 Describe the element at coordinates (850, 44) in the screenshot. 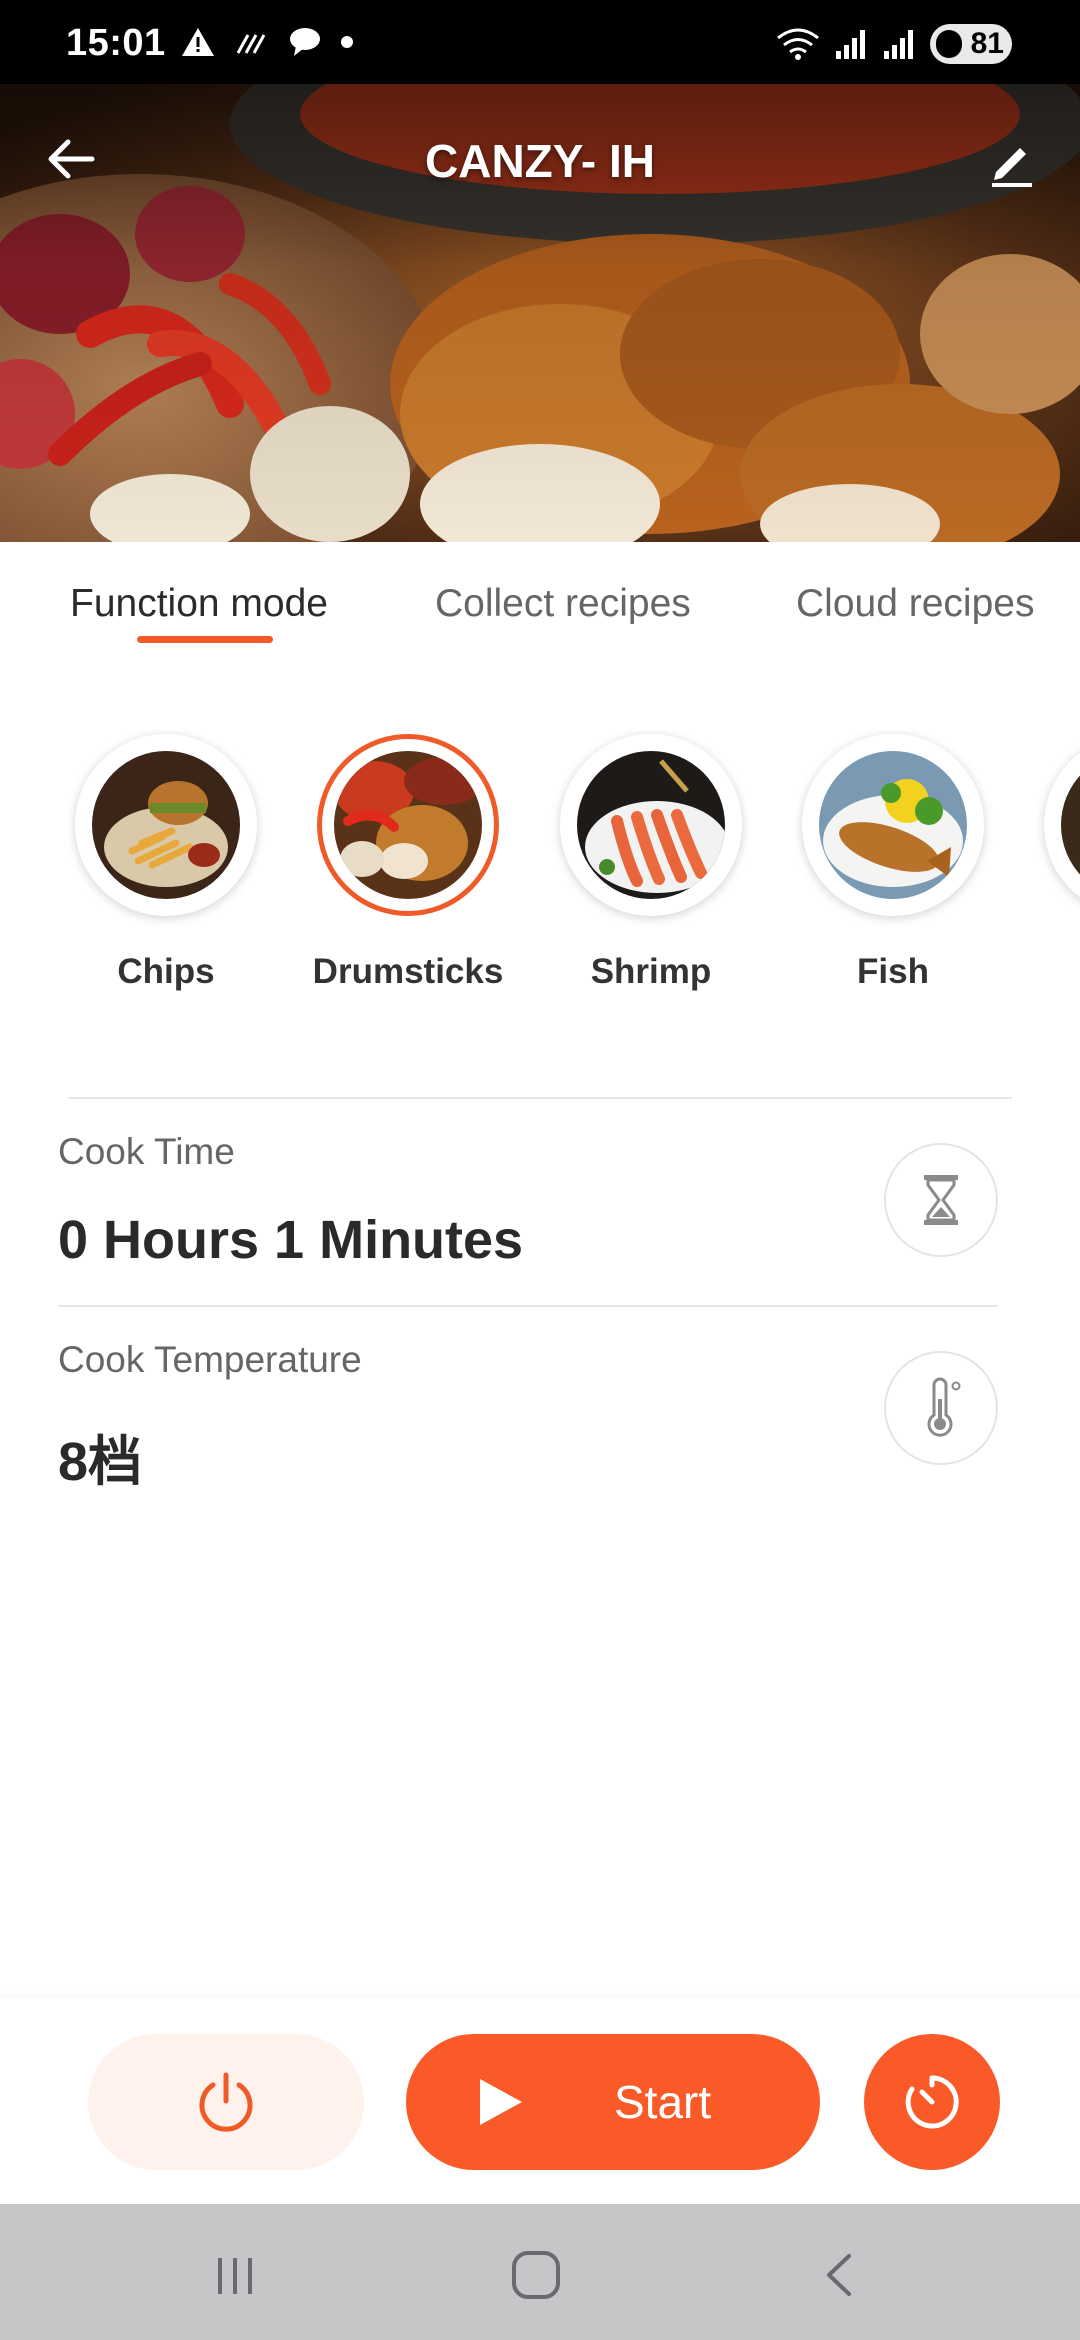

I see `signal-icon` at that location.